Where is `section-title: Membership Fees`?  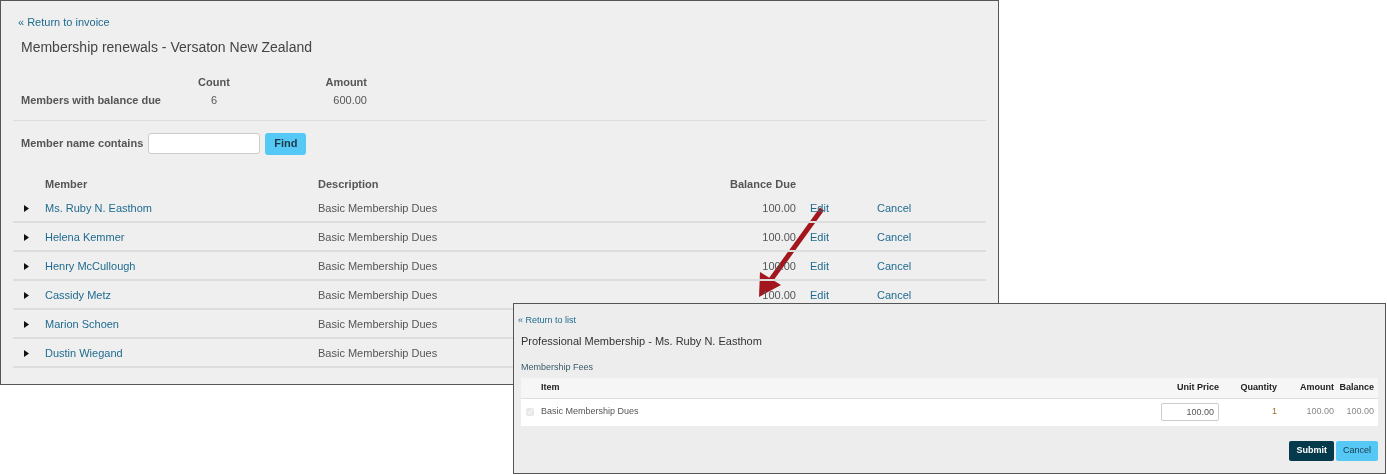
section-title: Membership Fees is located at coordinates (557, 367).